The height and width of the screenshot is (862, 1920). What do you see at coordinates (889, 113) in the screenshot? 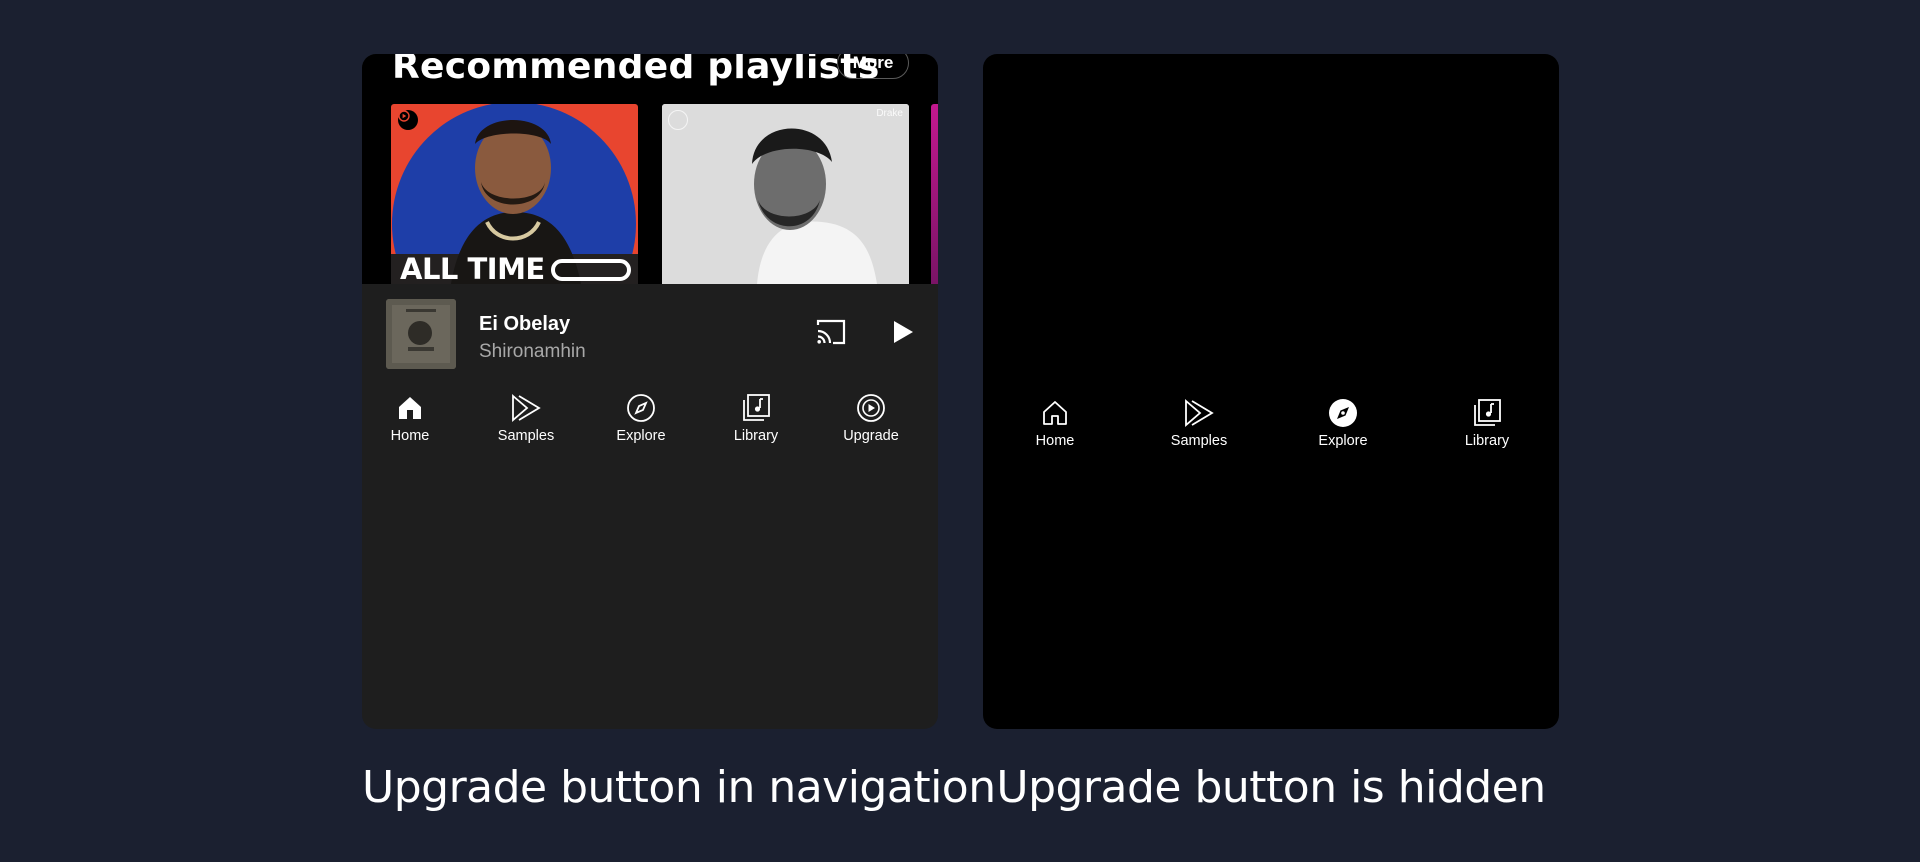
I see `cover-artist-label: Drake` at bounding box center [889, 113].